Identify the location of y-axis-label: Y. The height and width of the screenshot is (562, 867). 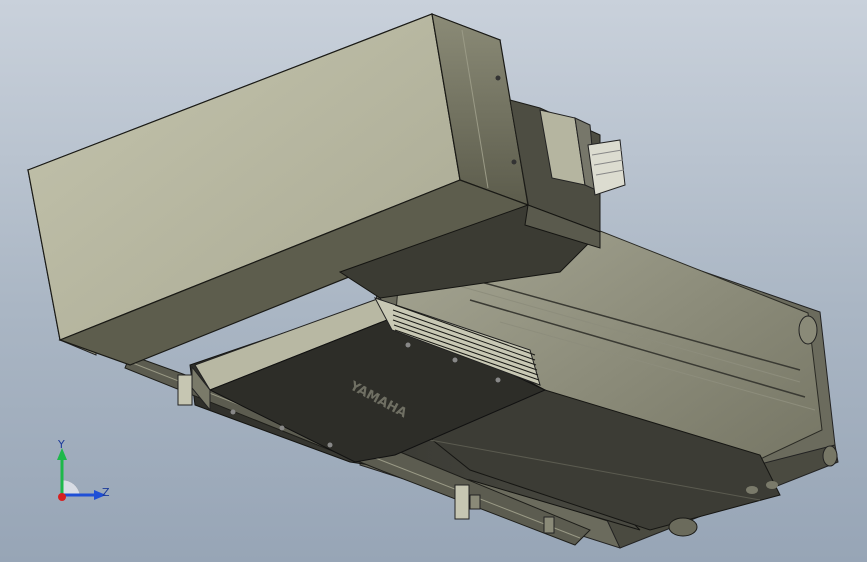
(61, 444).